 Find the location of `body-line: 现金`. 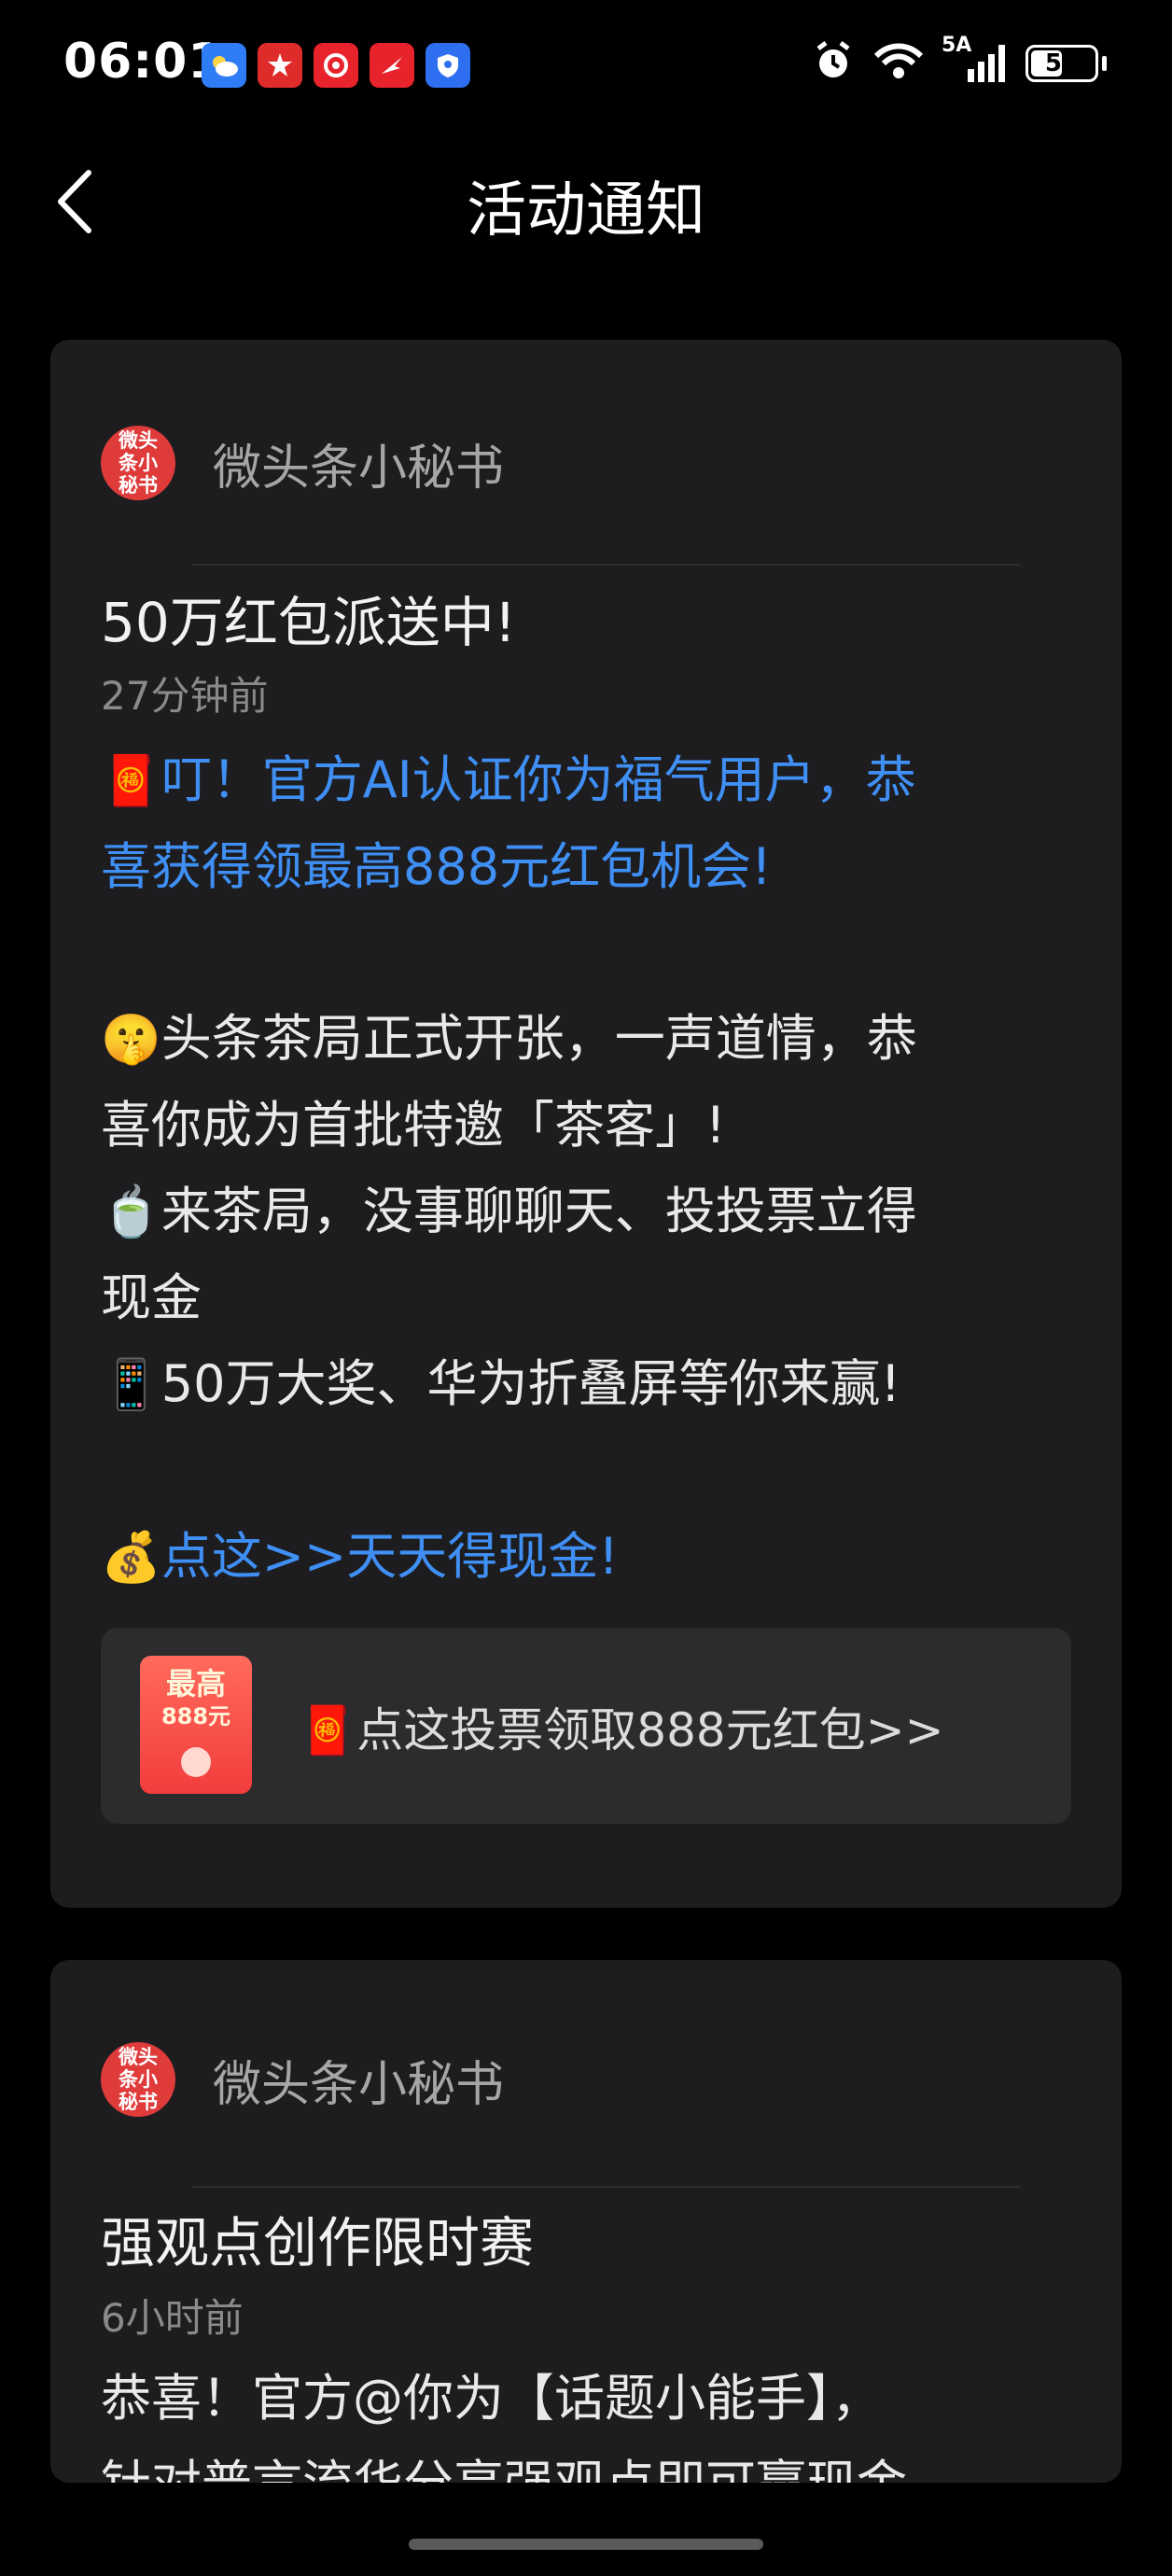

body-line: 现金 is located at coordinates (595, 1298).